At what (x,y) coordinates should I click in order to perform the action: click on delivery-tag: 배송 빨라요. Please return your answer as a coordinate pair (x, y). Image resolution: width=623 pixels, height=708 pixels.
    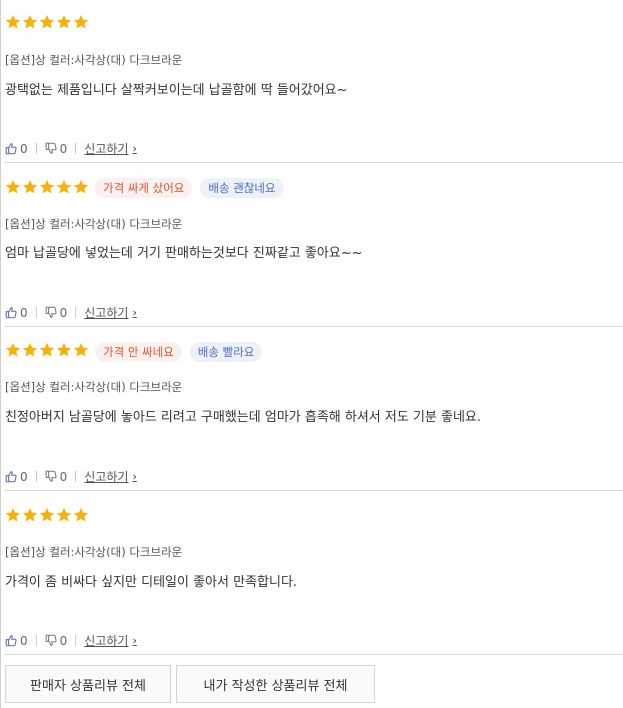
    Looking at the image, I should click on (226, 352).